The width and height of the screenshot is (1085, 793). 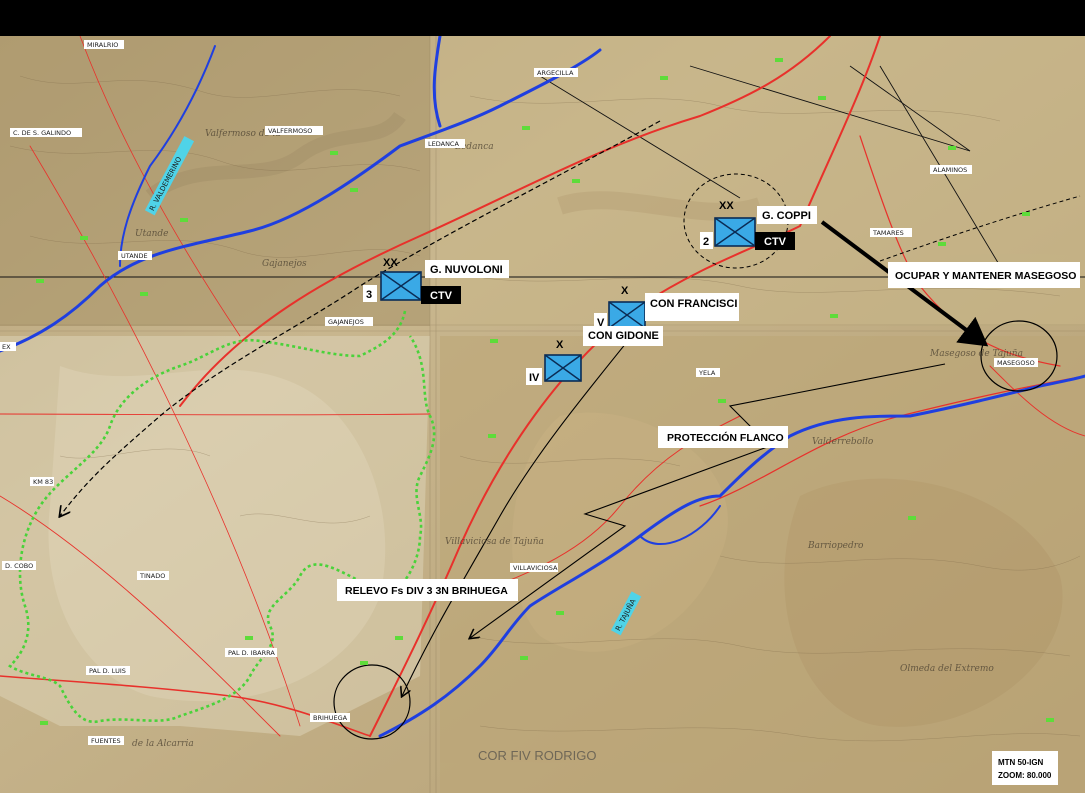 I want to click on svg-text: RELEVO Fs DIV 3 3N BRIHUEGA, so click(x=426, y=591).